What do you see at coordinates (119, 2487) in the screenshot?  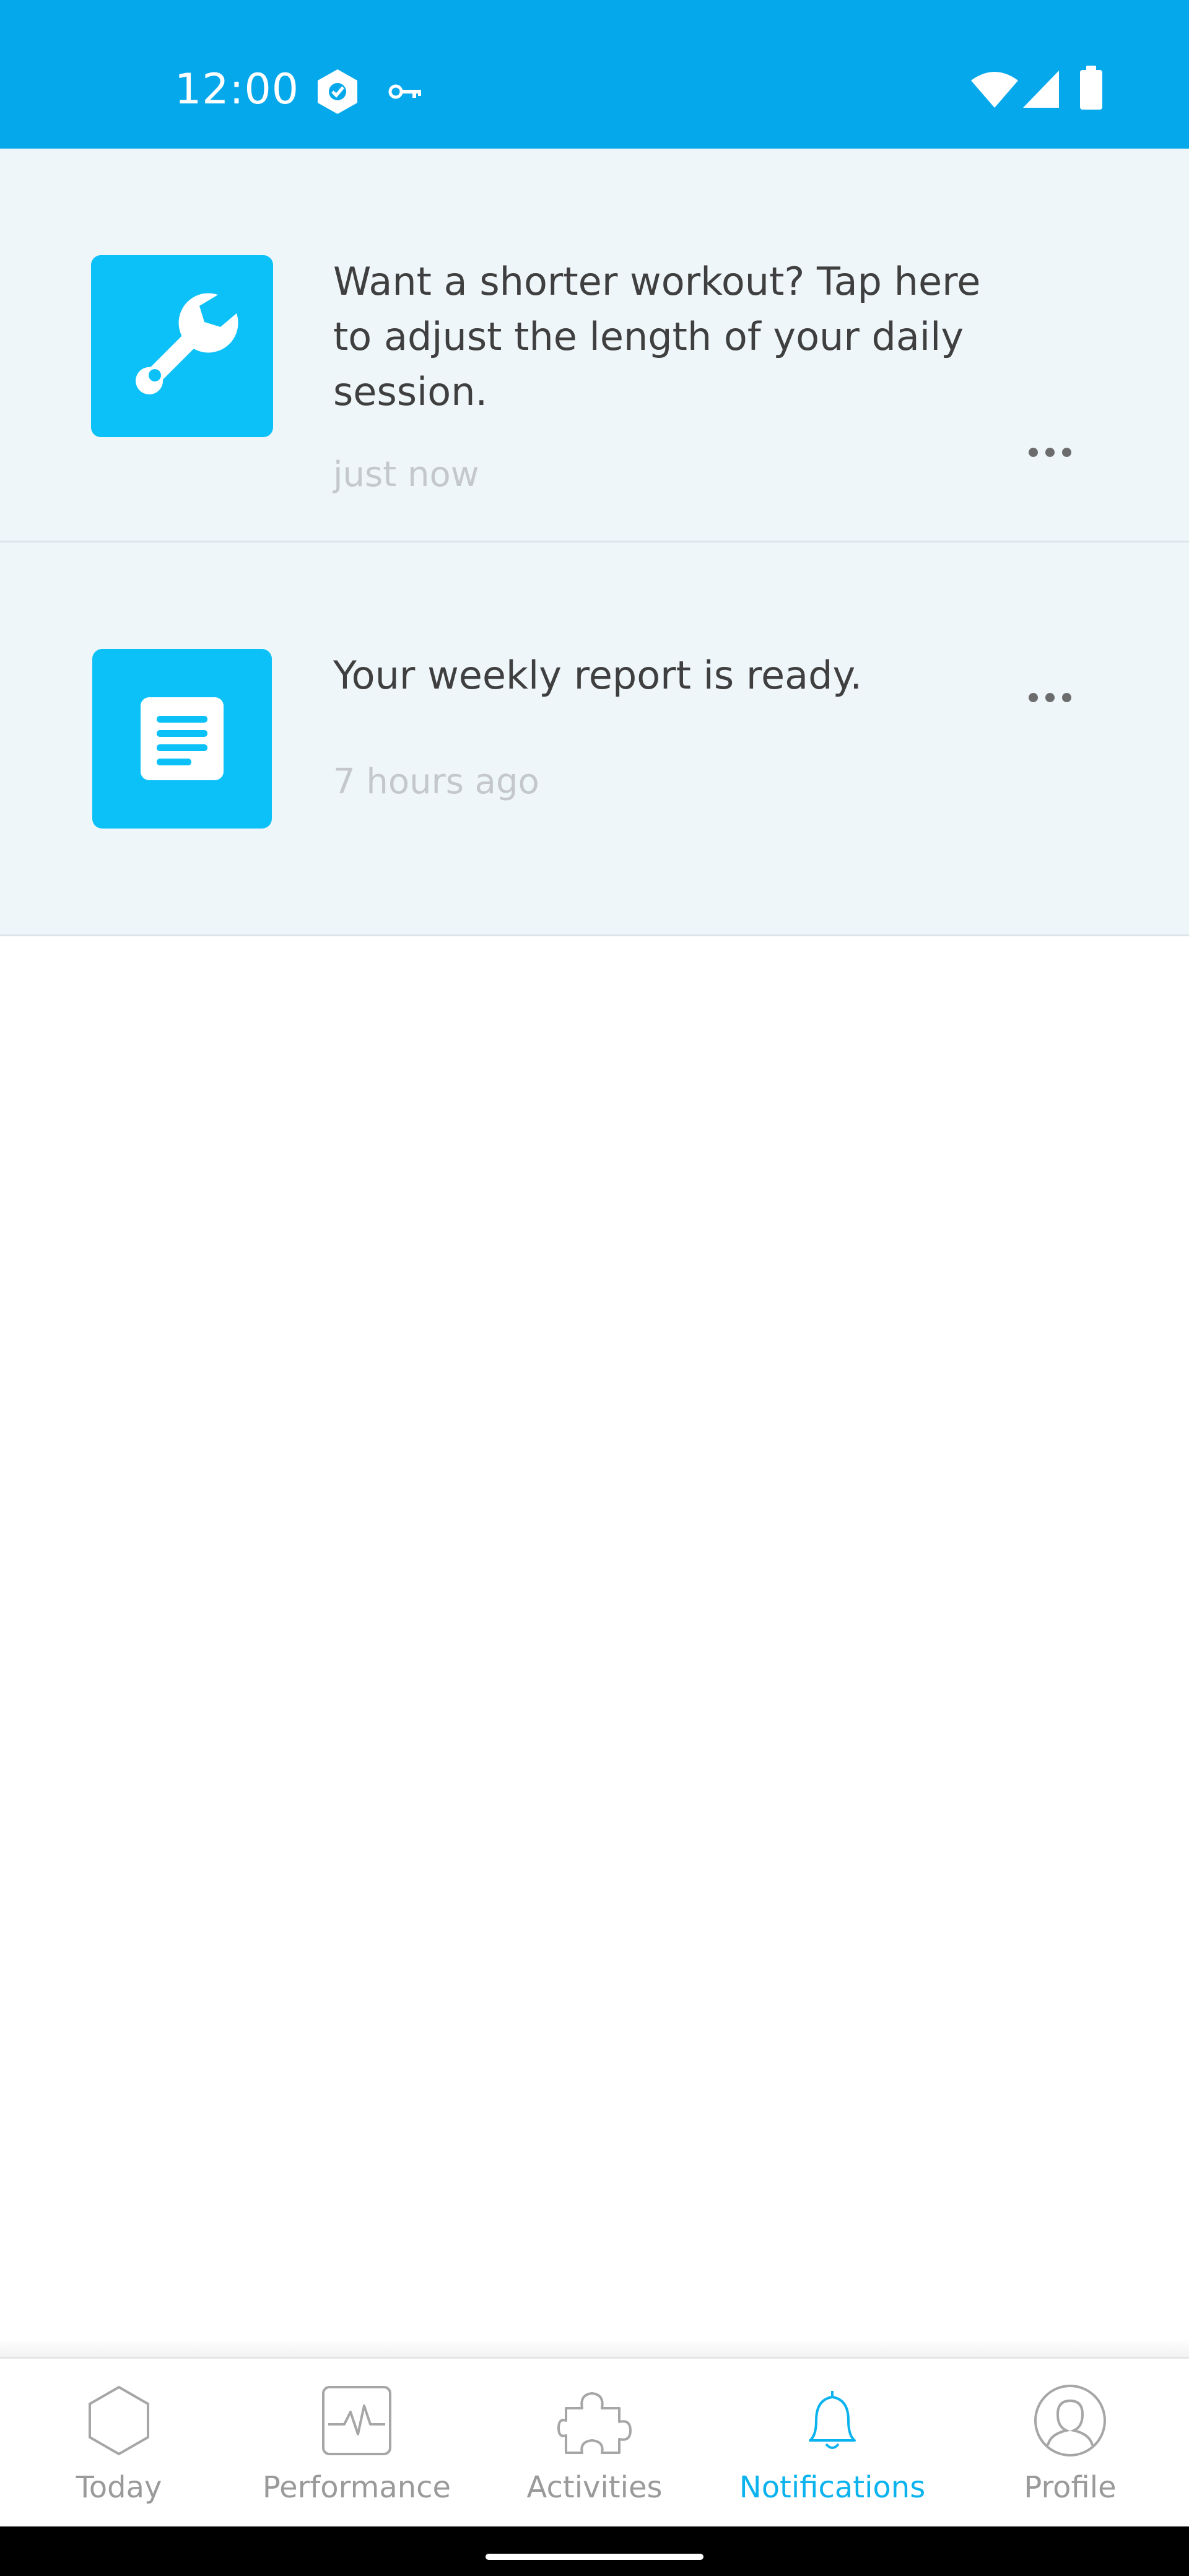 I see `nav-label: Today` at bounding box center [119, 2487].